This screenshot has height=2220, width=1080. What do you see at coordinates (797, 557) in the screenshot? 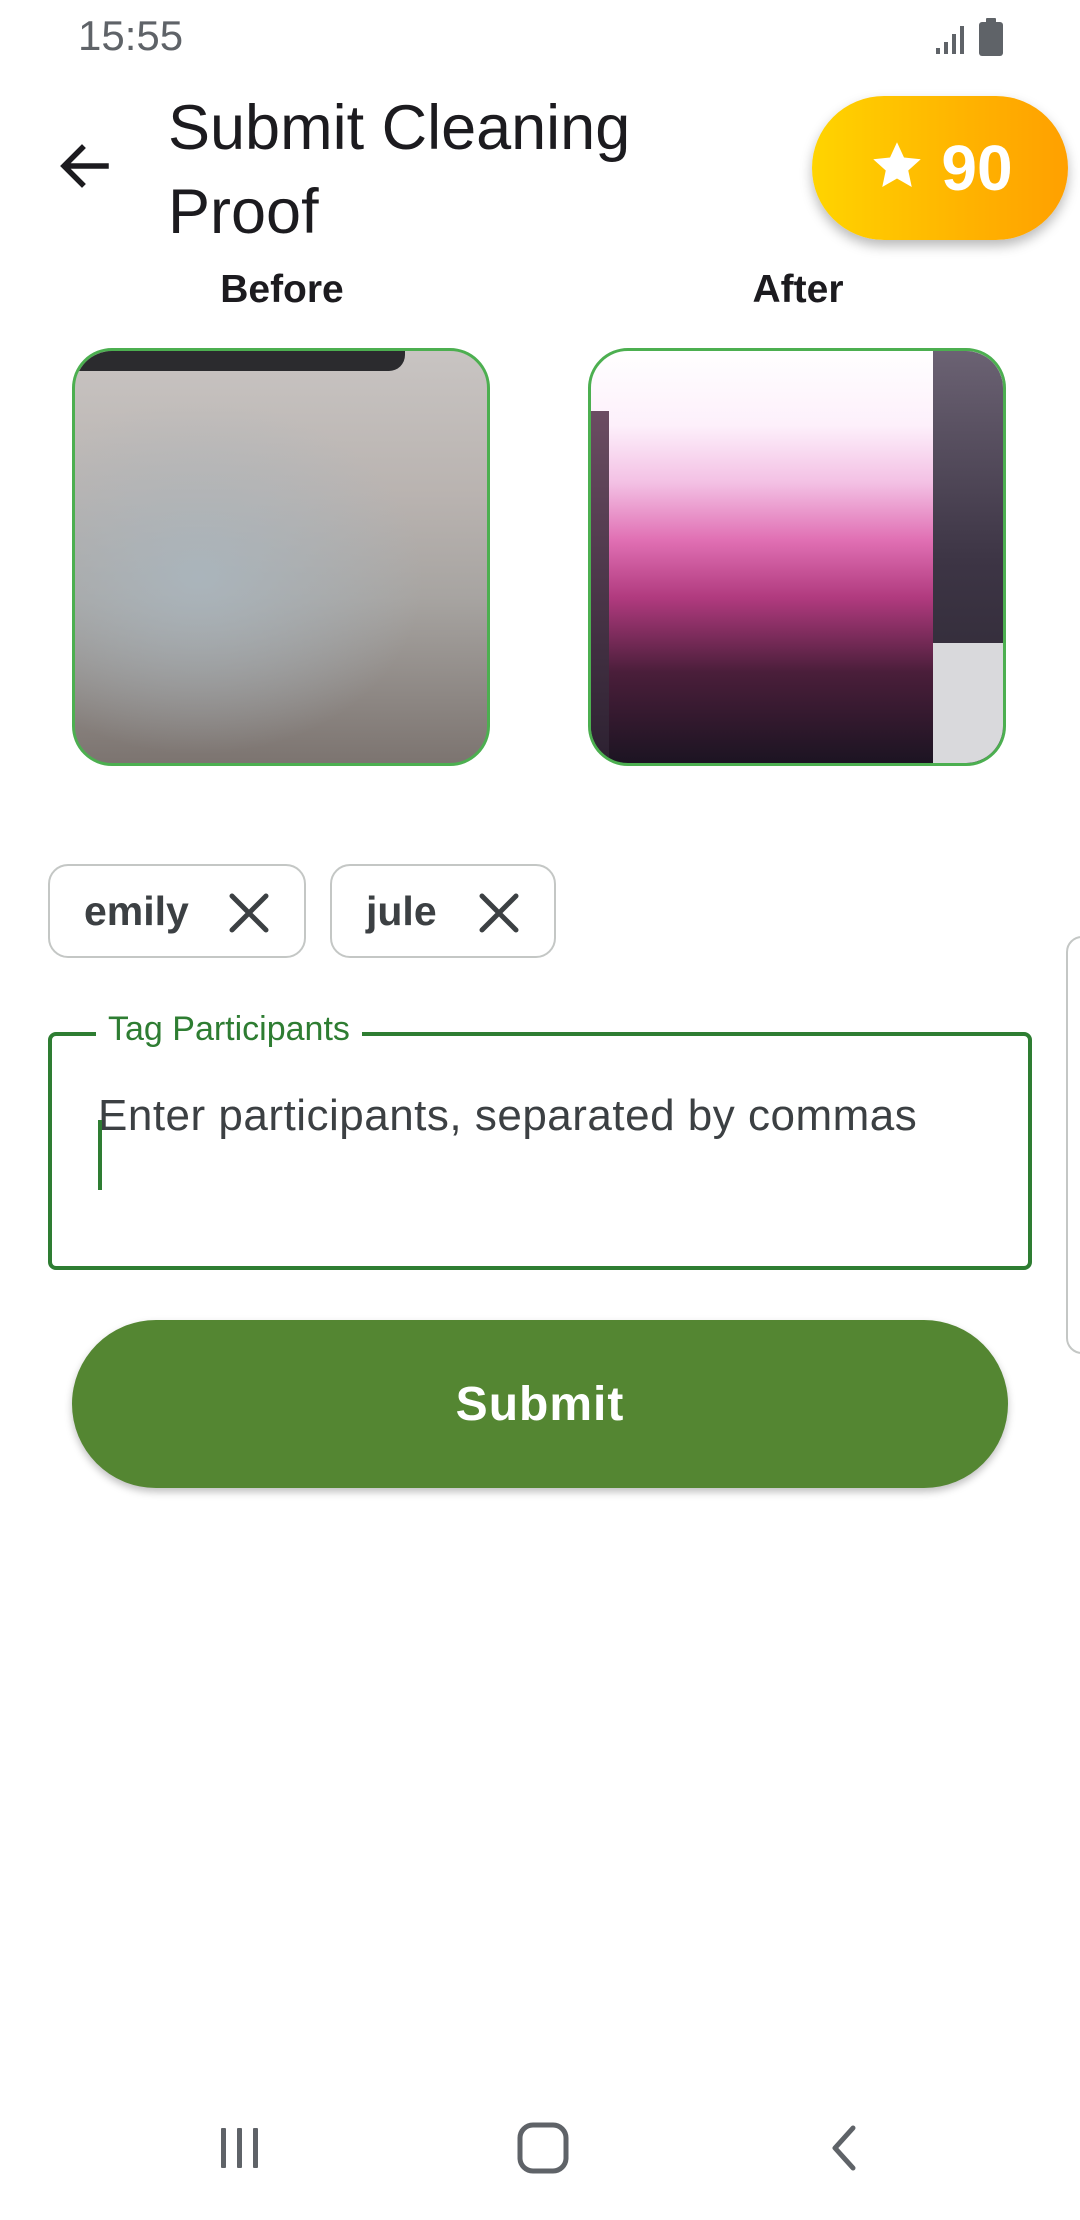
I see `after-photo` at bounding box center [797, 557].